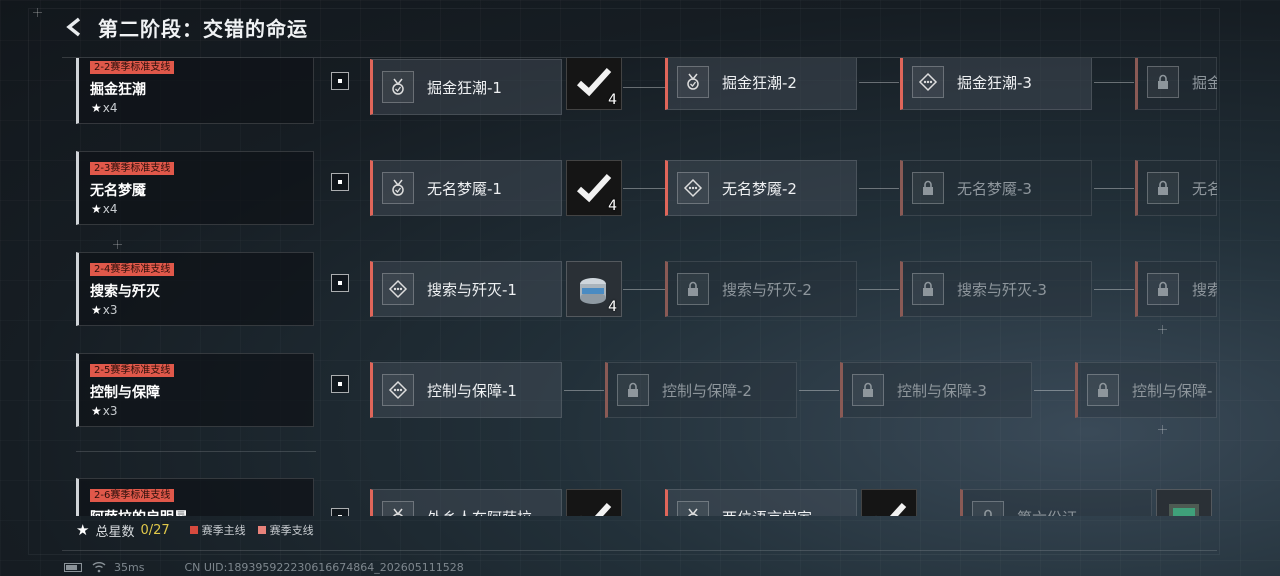  What do you see at coordinates (1047, 512) in the screenshot?
I see `stage-label: 第六份证` at bounding box center [1047, 512].